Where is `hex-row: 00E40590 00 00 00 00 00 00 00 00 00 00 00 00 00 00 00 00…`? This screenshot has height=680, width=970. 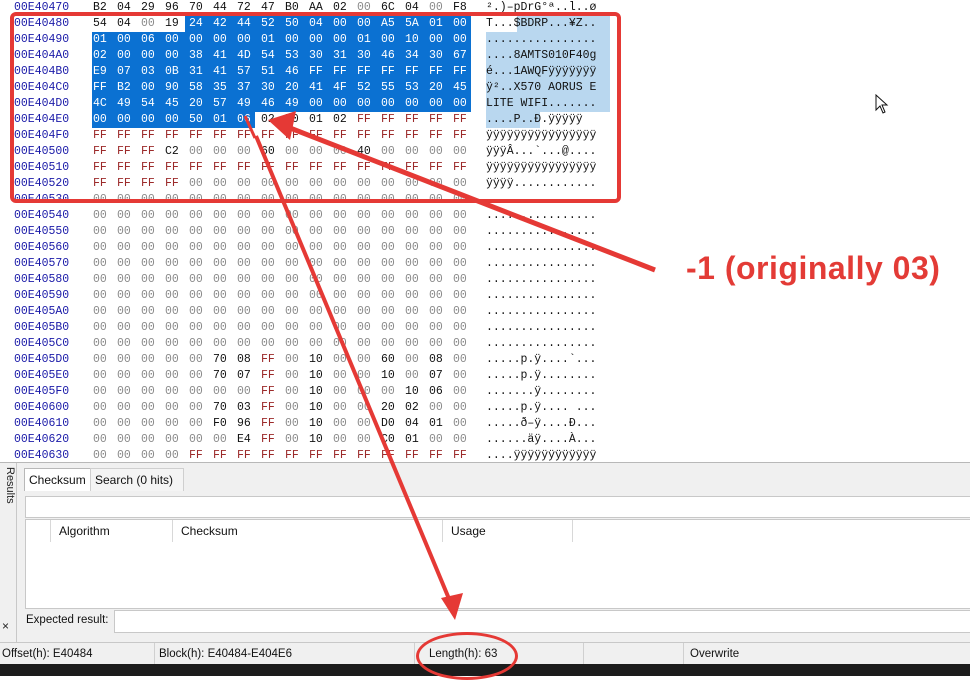 hex-row: 00E40590 00 00 00 00 00 00 00 00 00 00 00 00 00 00 00 00… is located at coordinates (485, 296).